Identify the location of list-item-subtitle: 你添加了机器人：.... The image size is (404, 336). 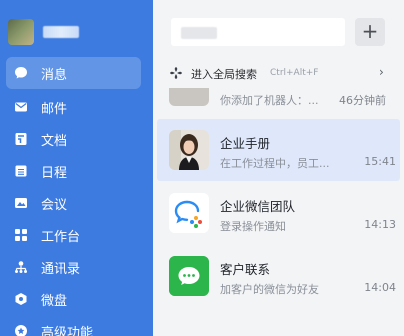
(269, 100).